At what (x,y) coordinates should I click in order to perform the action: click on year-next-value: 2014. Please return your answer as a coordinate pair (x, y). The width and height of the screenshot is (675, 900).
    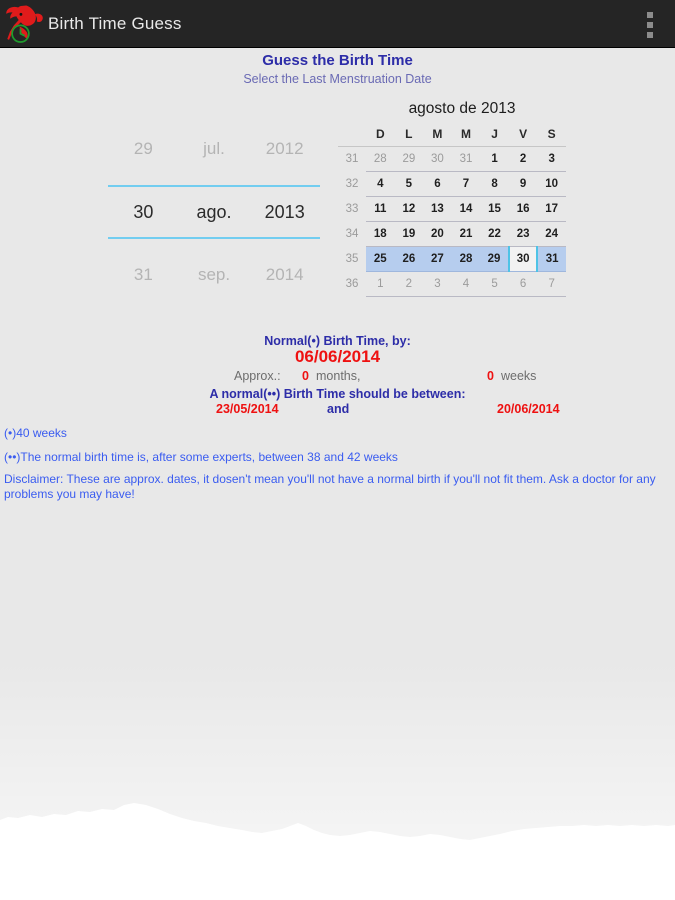
    Looking at the image, I should click on (284, 275).